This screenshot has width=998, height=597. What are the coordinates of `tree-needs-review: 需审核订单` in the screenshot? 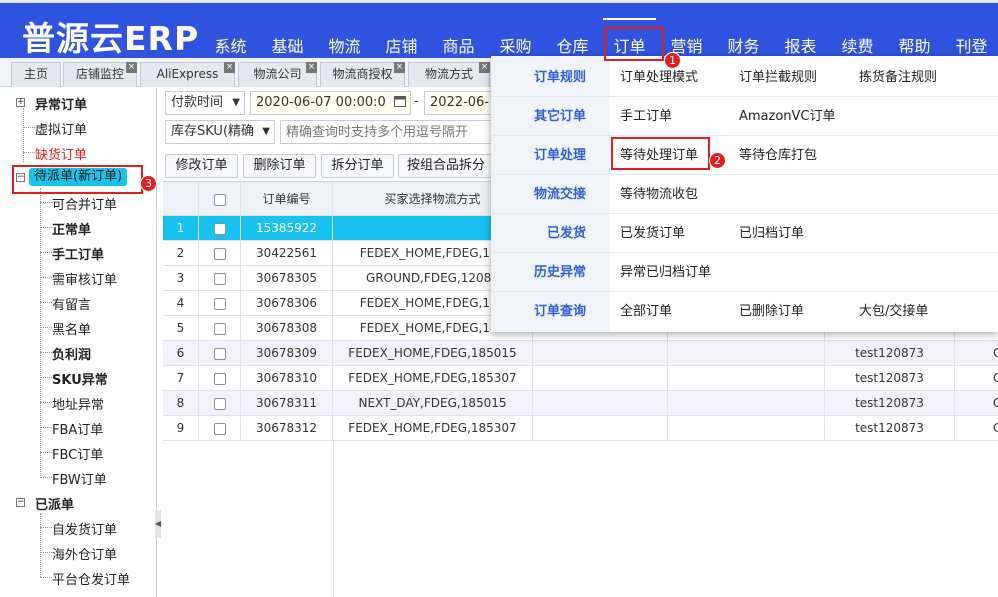 It's located at (84, 278).